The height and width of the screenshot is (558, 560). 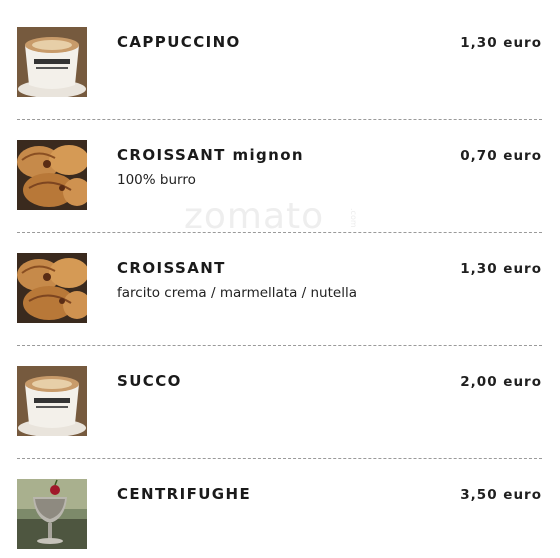 I want to click on item-name: SUCCO, so click(x=149, y=381).